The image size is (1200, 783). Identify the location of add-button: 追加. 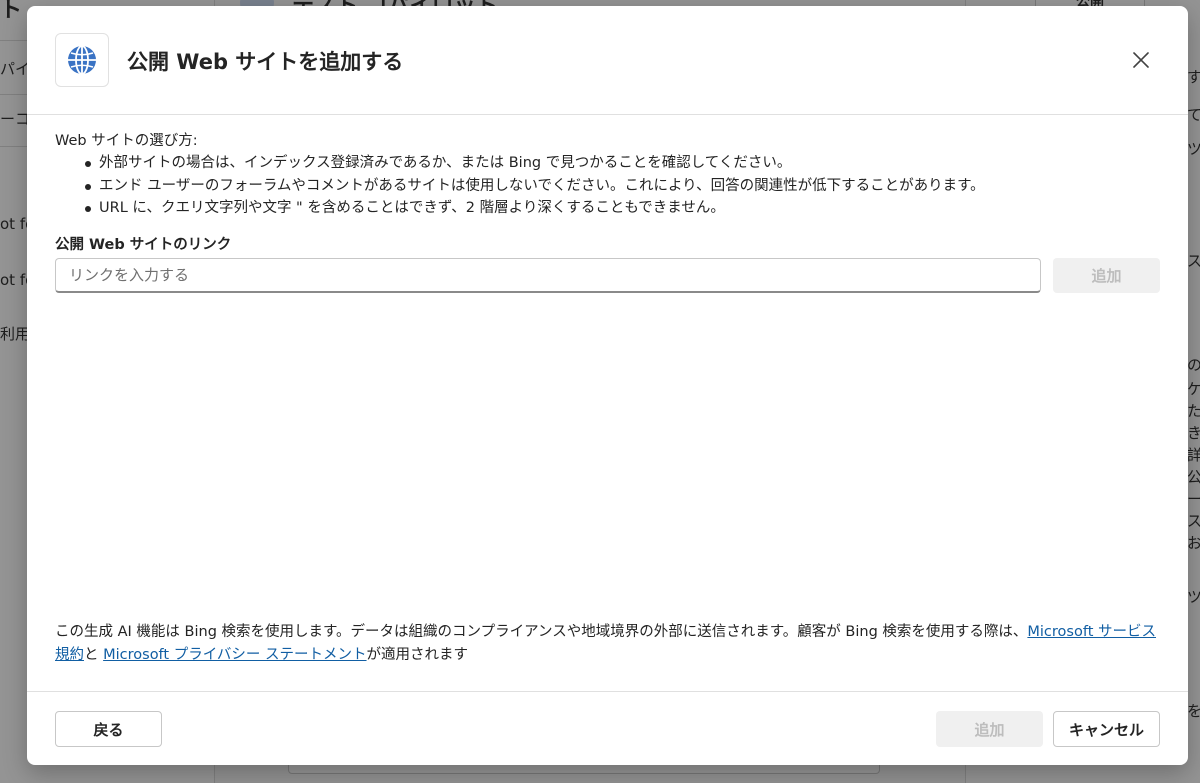
(989, 729).